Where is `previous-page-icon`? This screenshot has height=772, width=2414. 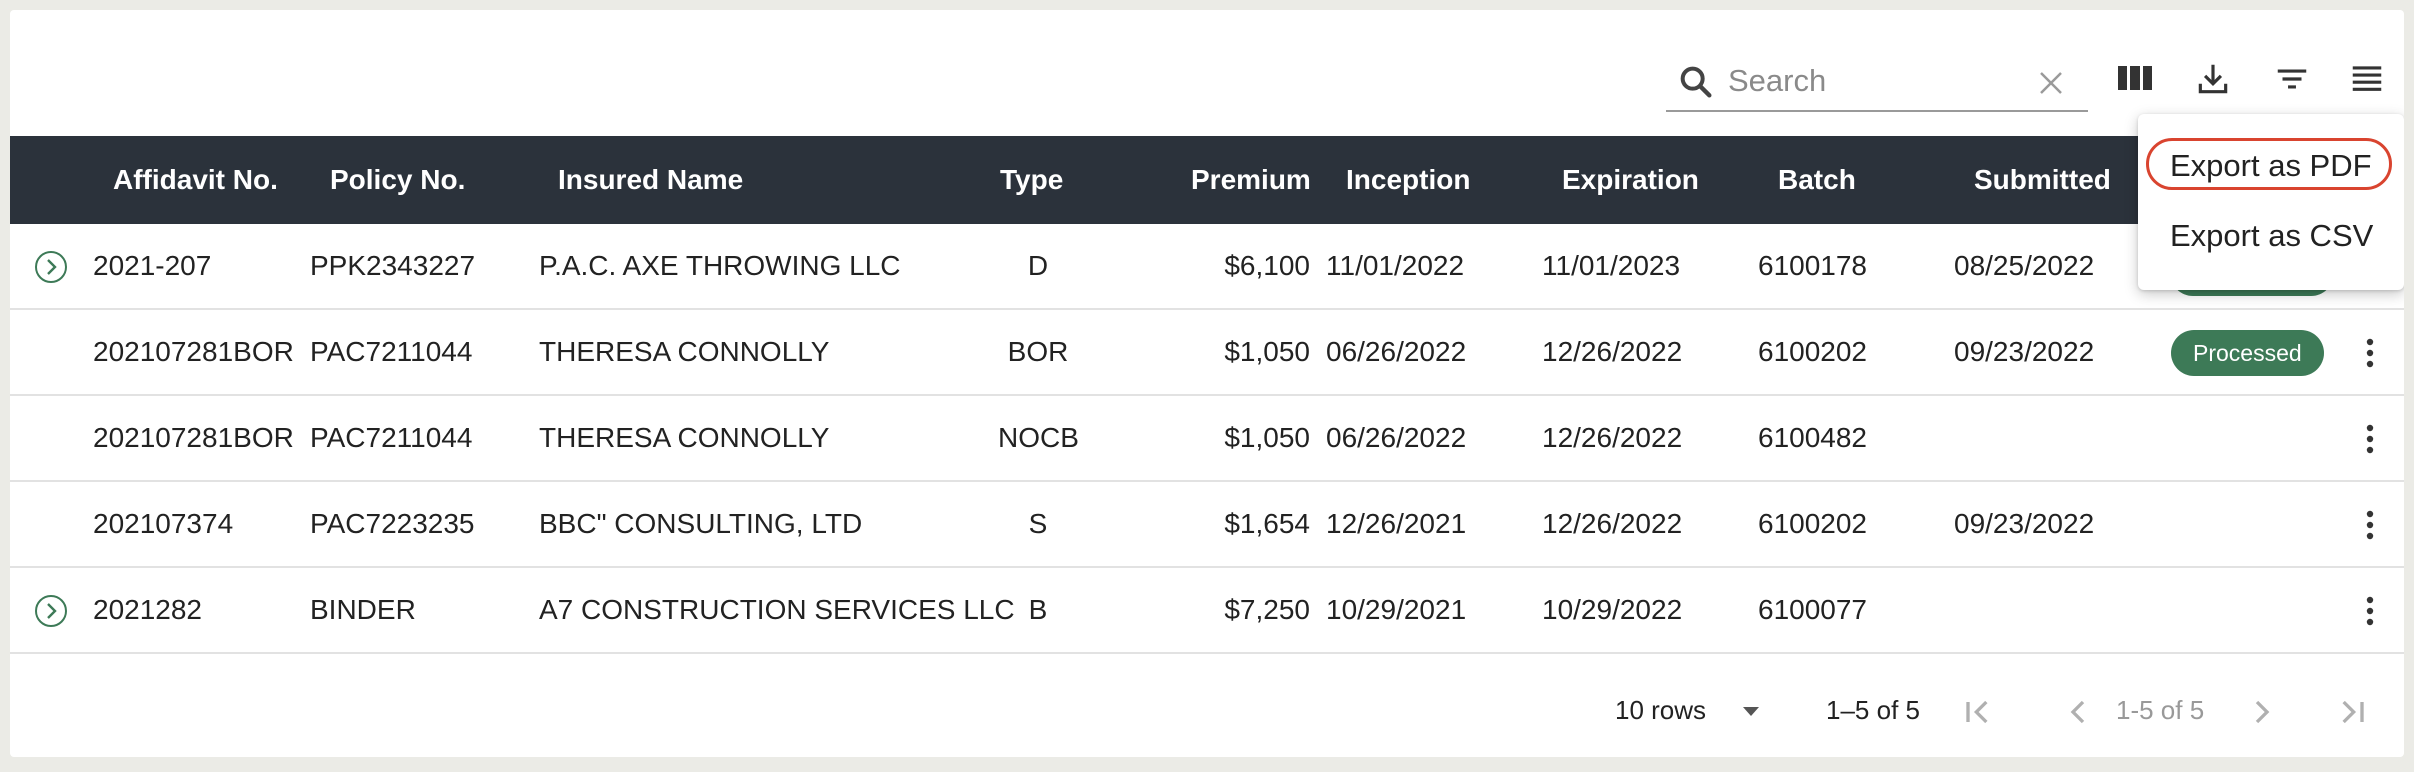 previous-page-icon is located at coordinates (2078, 712).